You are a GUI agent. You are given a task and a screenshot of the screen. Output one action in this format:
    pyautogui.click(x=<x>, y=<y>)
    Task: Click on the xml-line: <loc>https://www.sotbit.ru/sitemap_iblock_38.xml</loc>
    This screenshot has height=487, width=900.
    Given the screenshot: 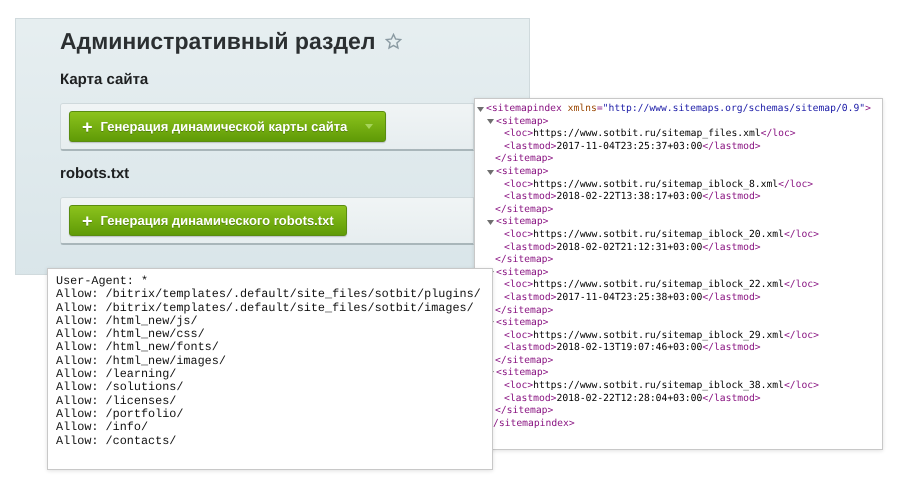 What is the action you would take?
    pyautogui.click(x=661, y=386)
    